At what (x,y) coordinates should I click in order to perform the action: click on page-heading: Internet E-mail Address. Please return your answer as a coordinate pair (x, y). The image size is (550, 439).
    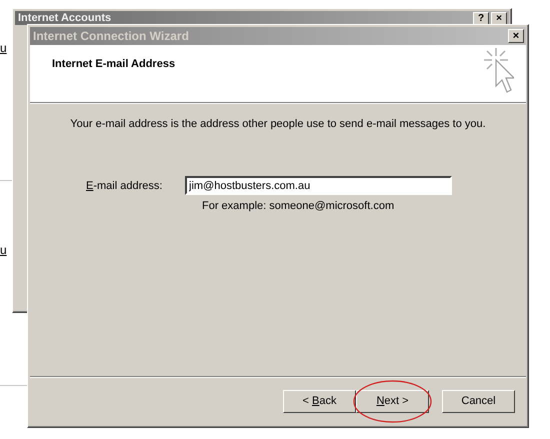
    Looking at the image, I should click on (114, 65).